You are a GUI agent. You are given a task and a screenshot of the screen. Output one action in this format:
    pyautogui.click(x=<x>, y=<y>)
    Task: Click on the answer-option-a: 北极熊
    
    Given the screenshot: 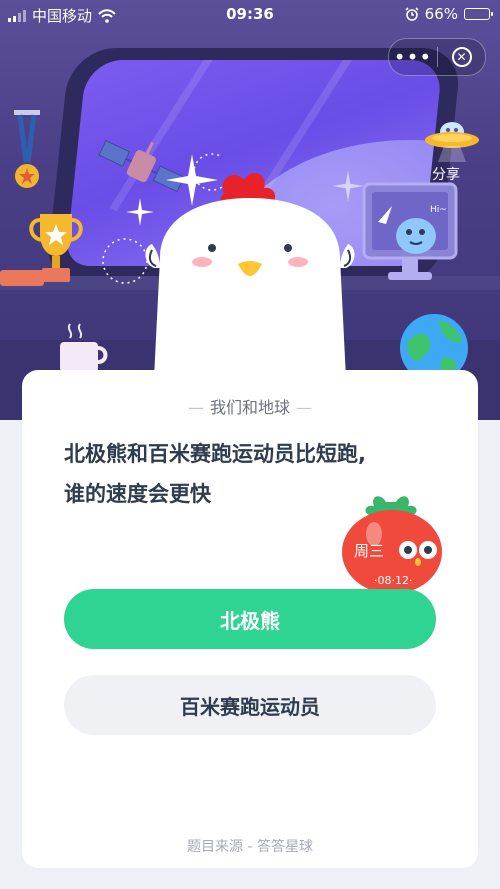 What is the action you would take?
    pyautogui.click(x=250, y=619)
    